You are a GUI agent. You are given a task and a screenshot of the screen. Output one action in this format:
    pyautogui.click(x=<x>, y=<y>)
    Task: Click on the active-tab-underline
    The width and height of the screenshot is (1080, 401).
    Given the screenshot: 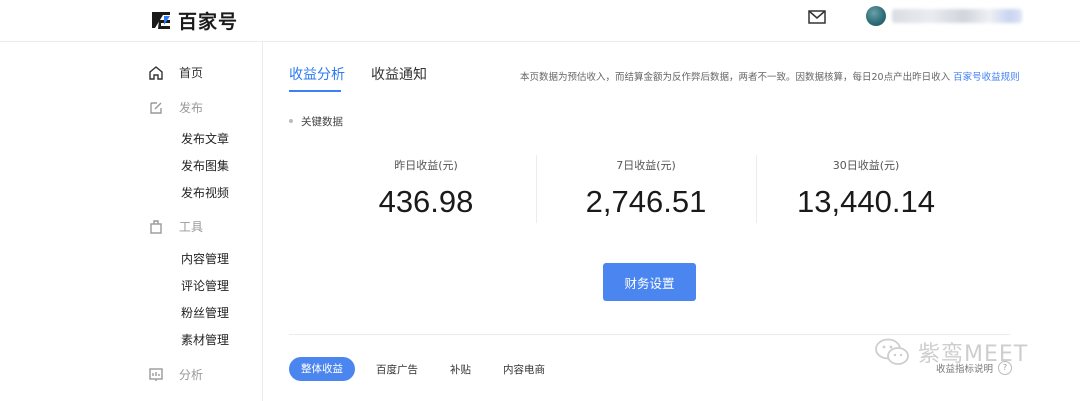 What is the action you would take?
    pyautogui.click(x=315, y=91)
    